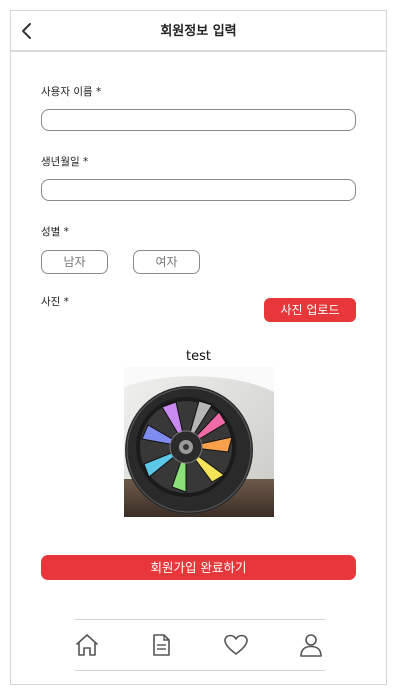 The width and height of the screenshot is (400, 688). I want to click on gender-male-button: 남자, so click(74, 262).